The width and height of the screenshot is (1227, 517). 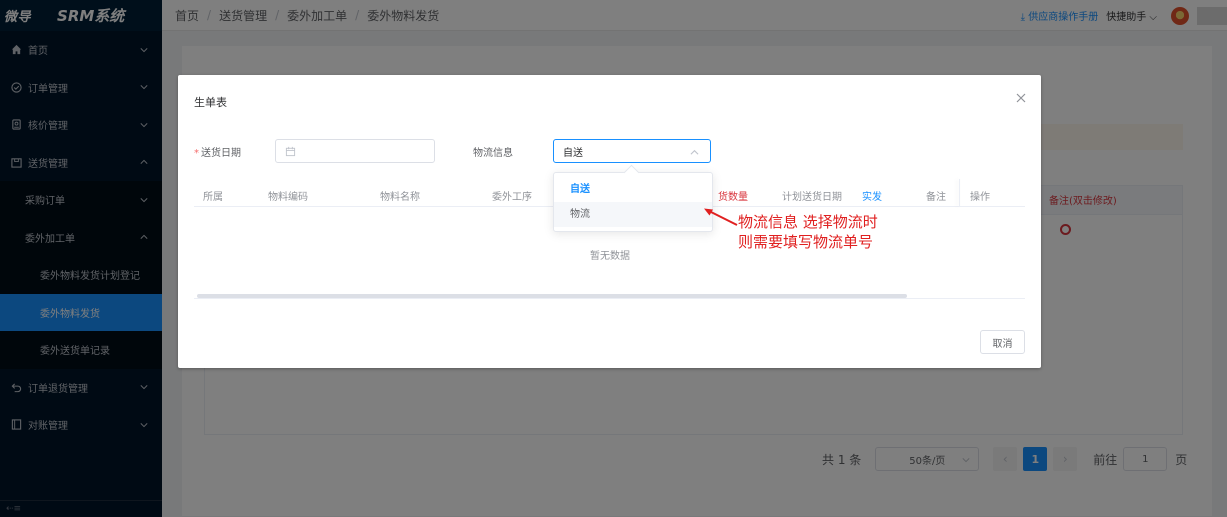 I want to click on required-mark: *, so click(x=196, y=153).